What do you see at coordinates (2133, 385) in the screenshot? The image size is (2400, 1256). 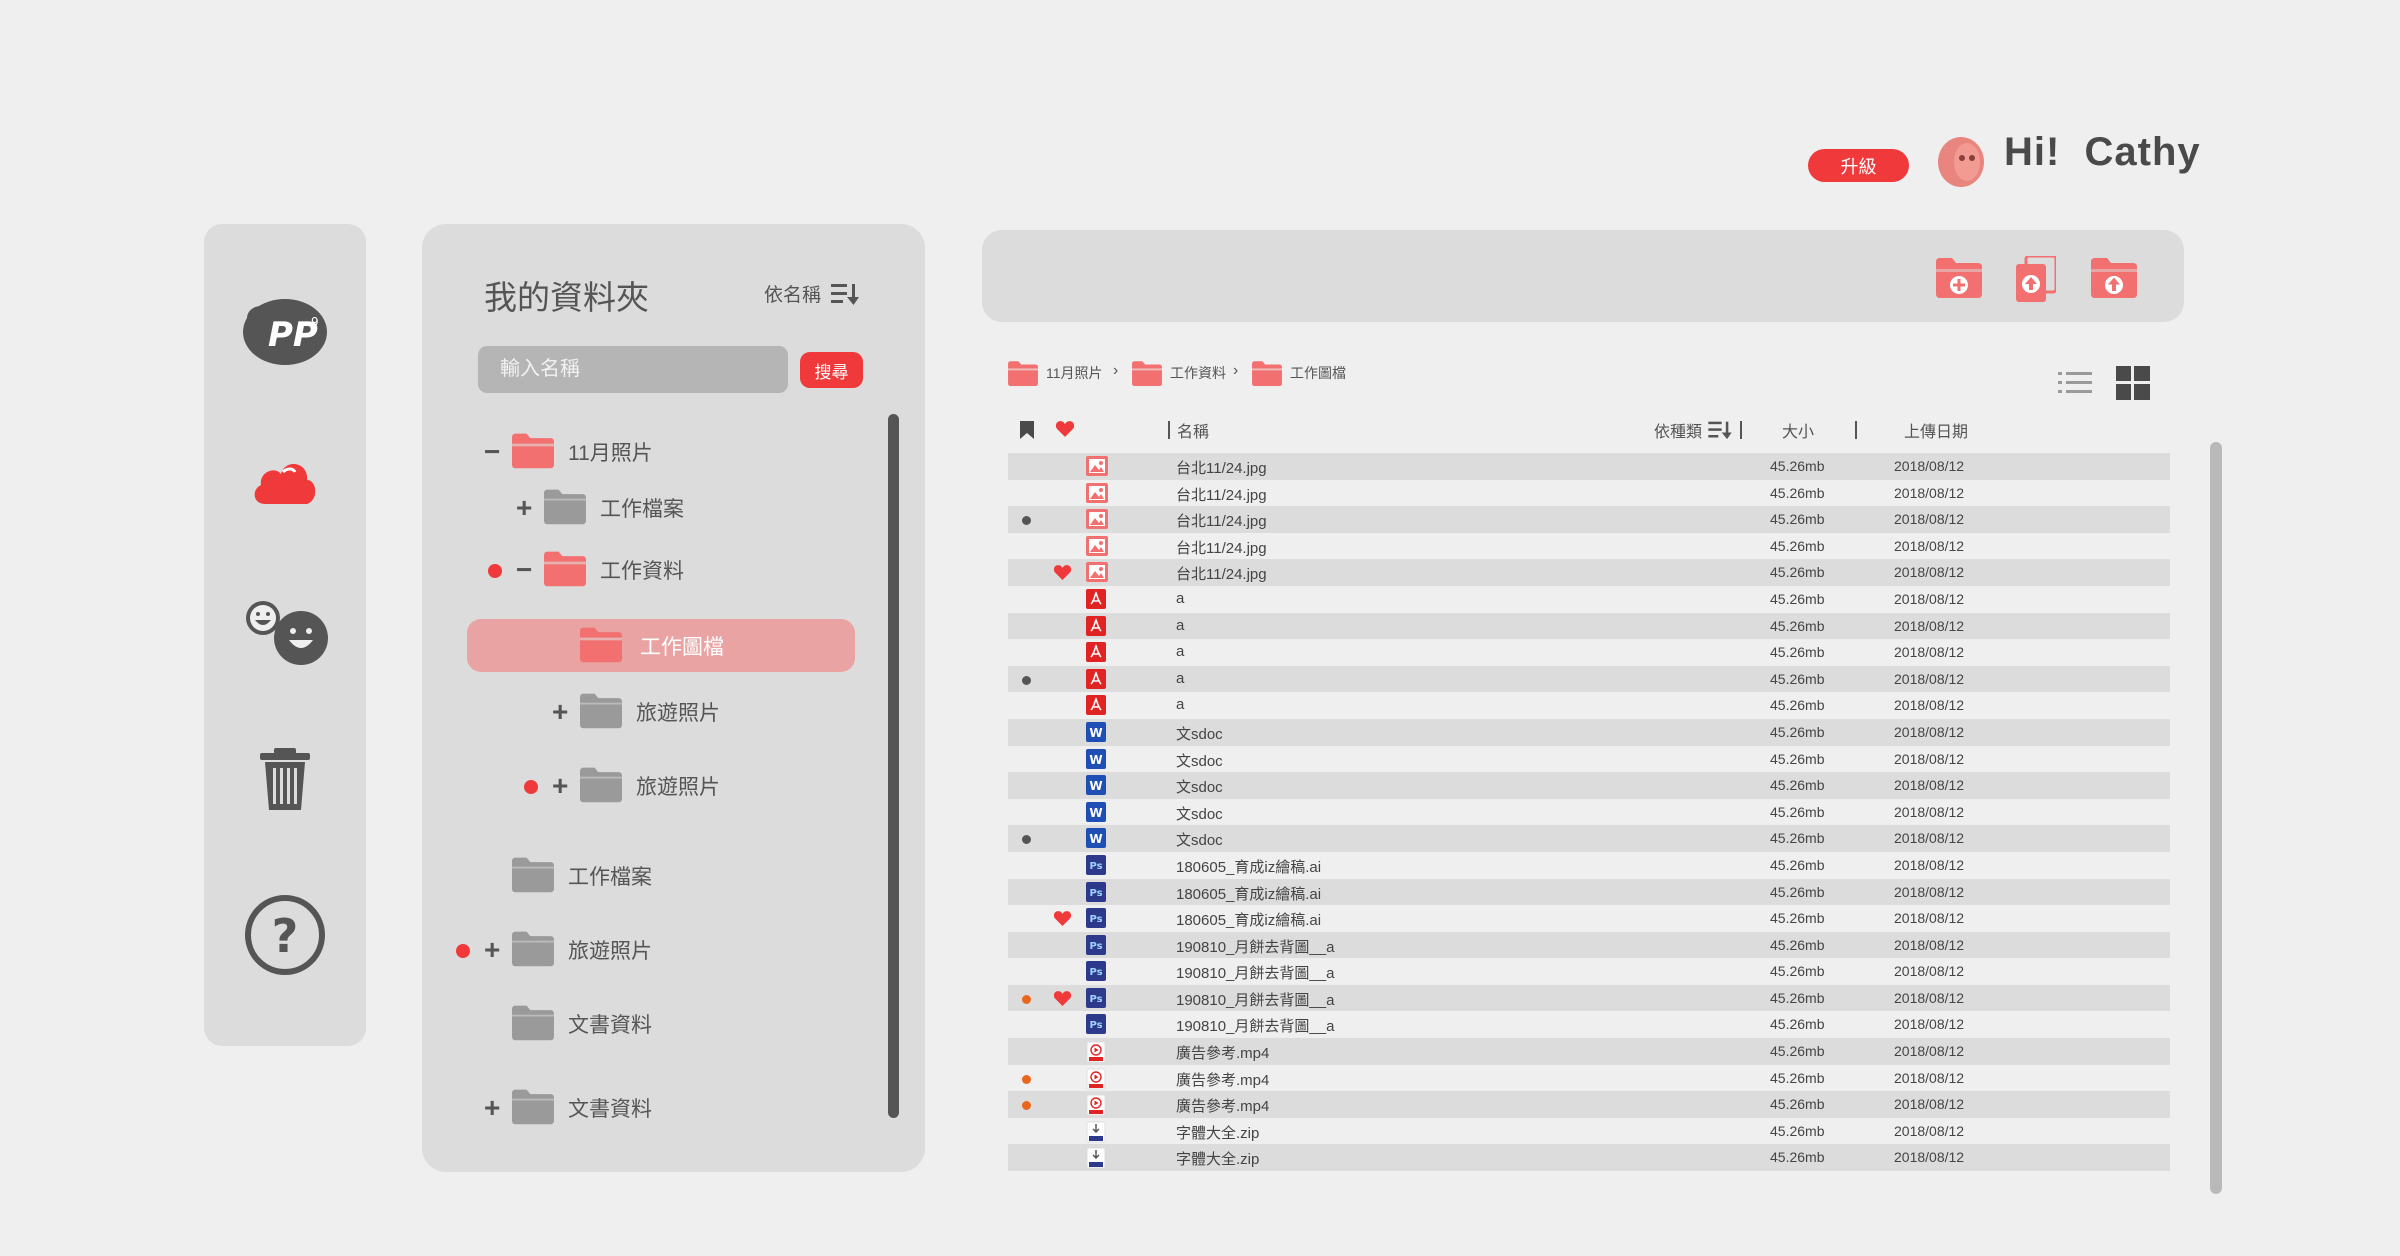 I see `grid-view-button` at bounding box center [2133, 385].